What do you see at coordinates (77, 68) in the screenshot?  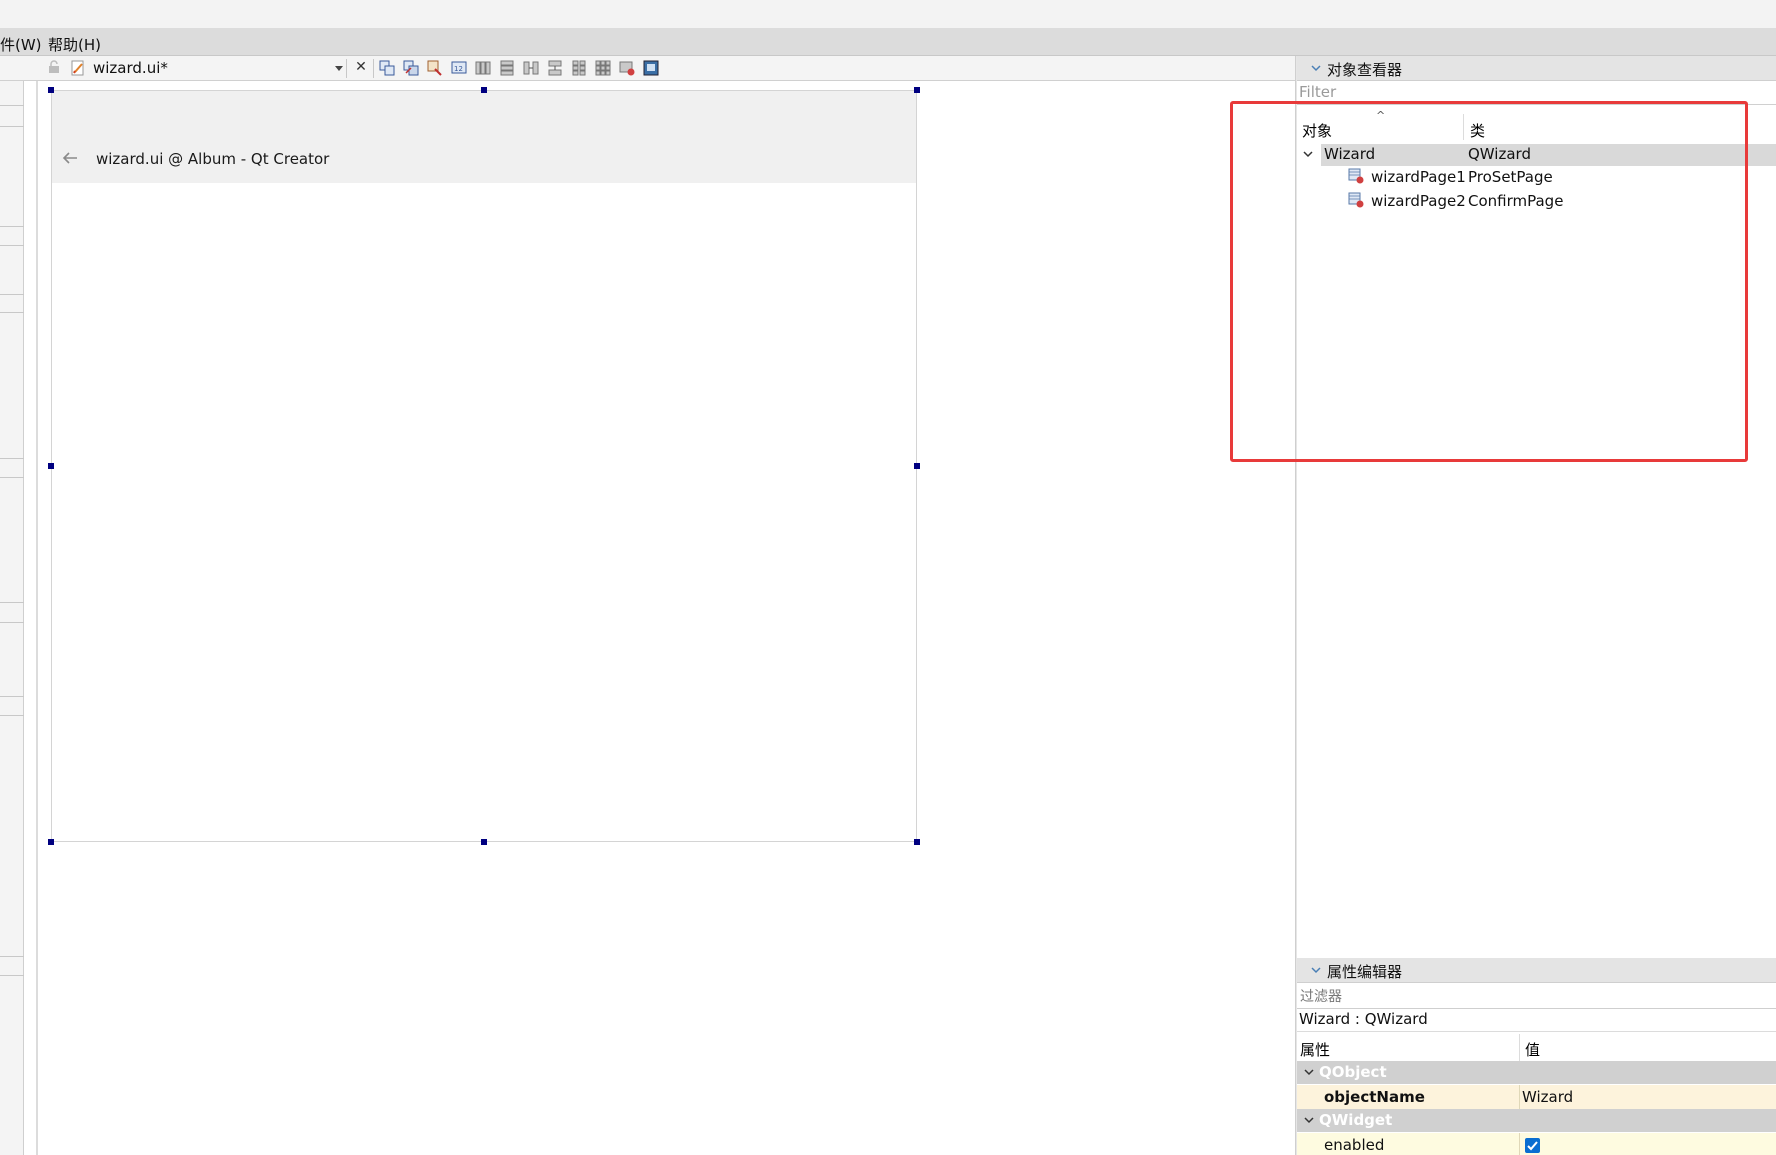 I see `form-edit-icon` at bounding box center [77, 68].